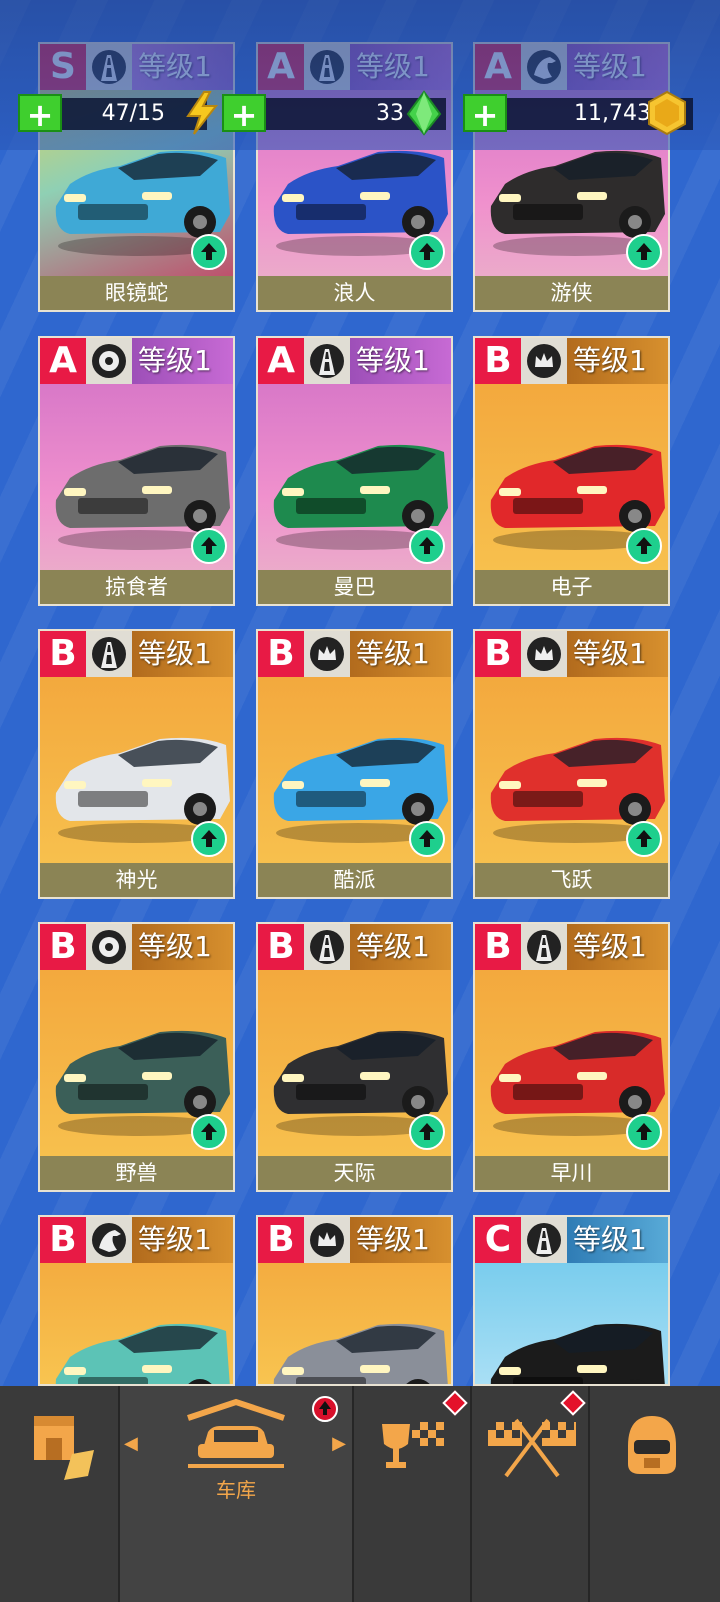 The image size is (720, 1602). Describe the element at coordinates (136, 587) in the screenshot. I see `car-name: 掠食者` at that location.